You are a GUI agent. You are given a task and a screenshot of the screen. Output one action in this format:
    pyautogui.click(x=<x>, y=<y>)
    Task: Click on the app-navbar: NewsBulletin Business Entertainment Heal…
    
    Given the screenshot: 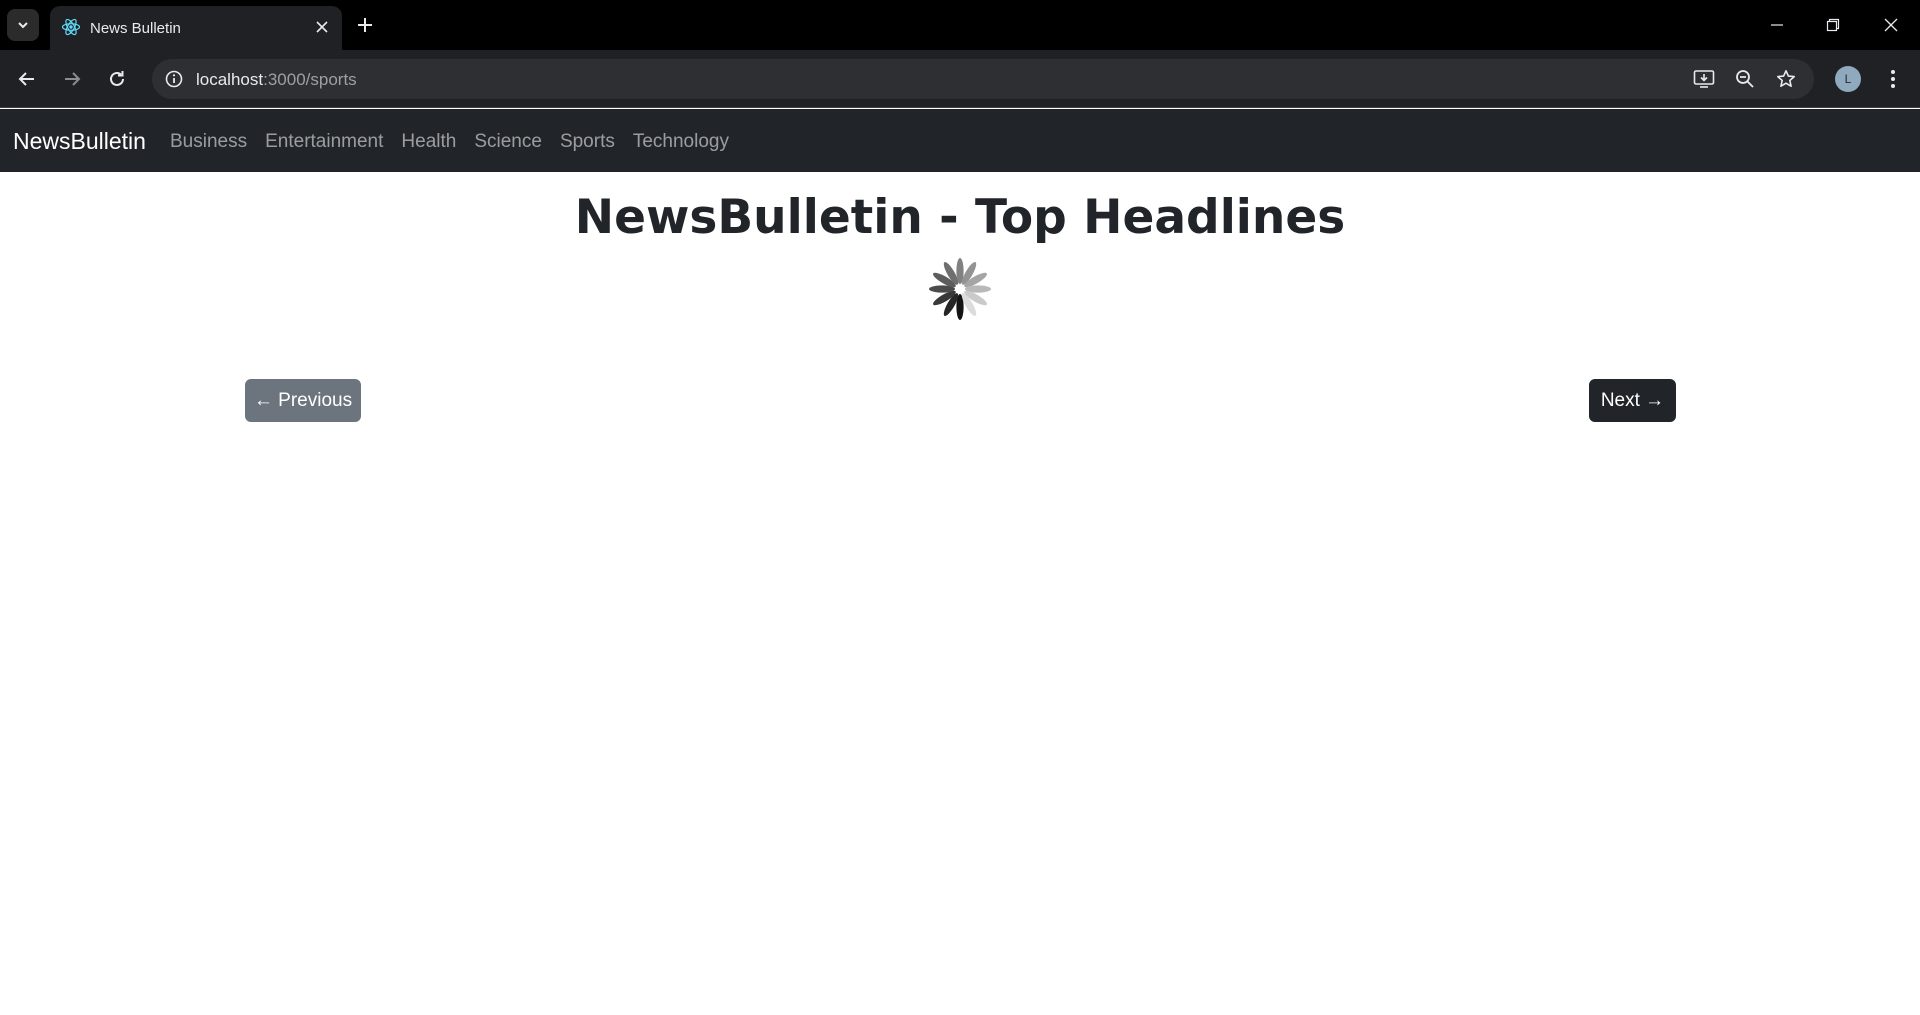 What is the action you would take?
    pyautogui.click(x=960, y=140)
    